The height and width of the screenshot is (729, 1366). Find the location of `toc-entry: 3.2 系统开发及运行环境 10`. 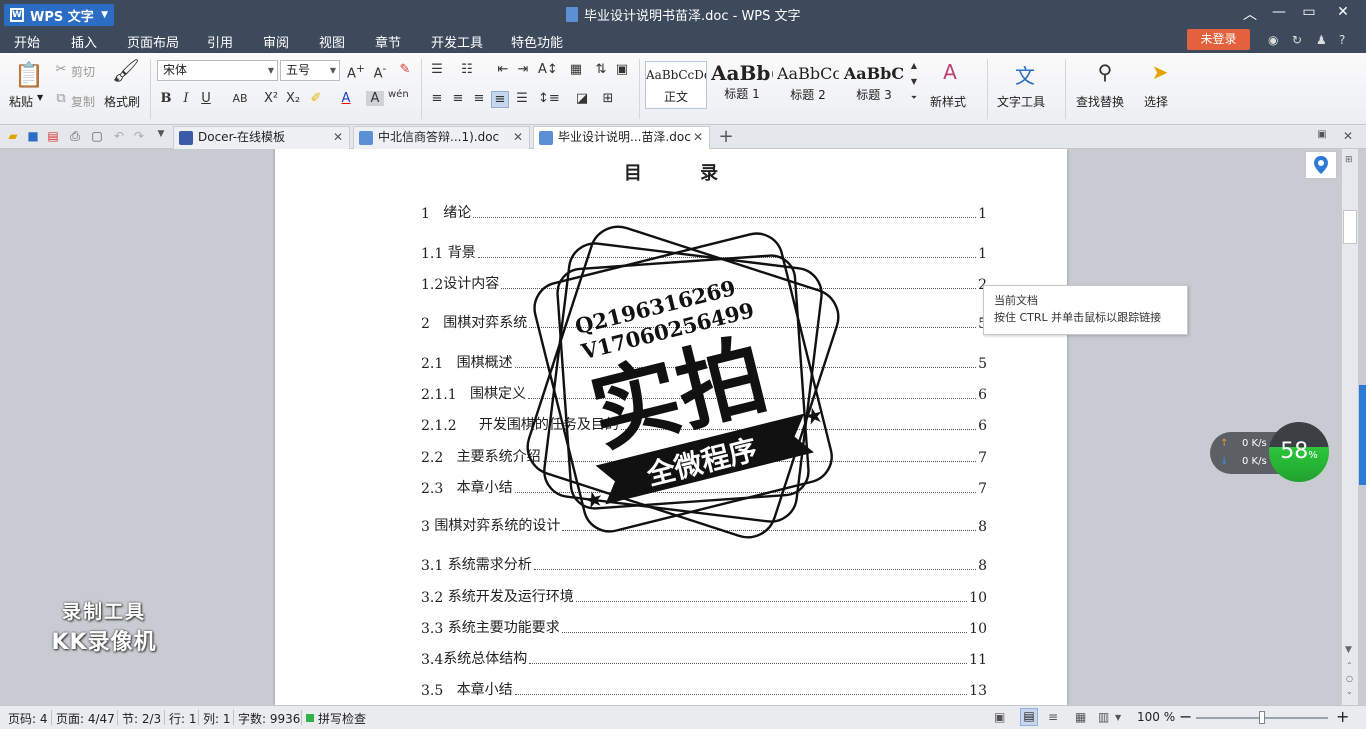

toc-entry: 3.2 系统开发及运行环境 10 is located at coordinates (704, 596).